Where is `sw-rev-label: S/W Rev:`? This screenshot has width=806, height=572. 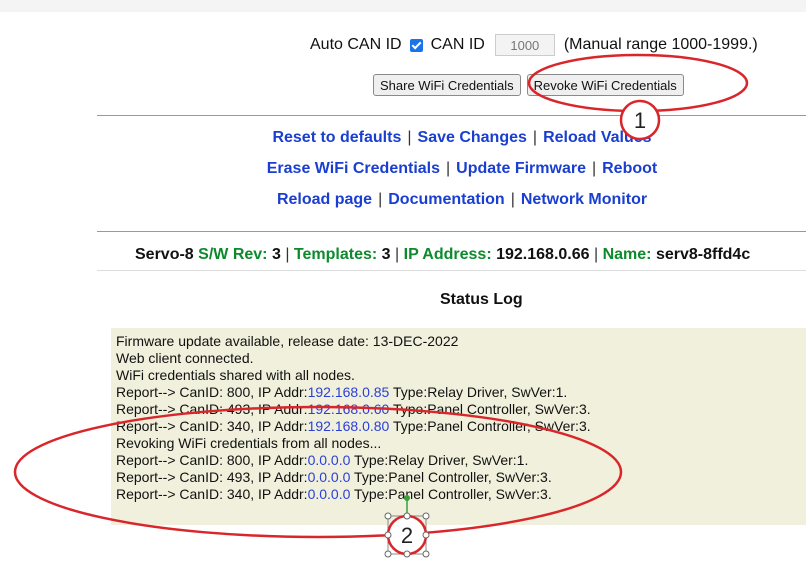
sw-rev-label: S/W Rev: is located at coordinates (233, 254).